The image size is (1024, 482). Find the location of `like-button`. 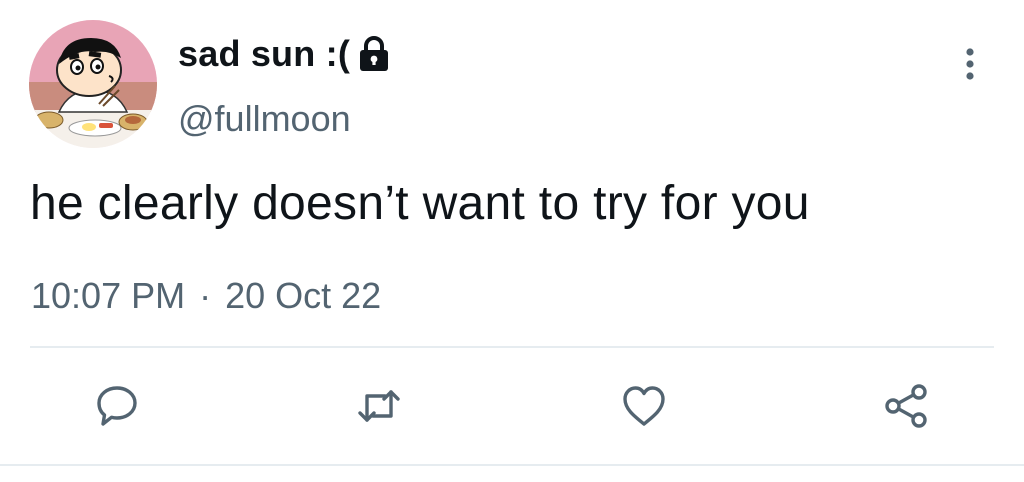

like-button is located at coordinates (644, 406).